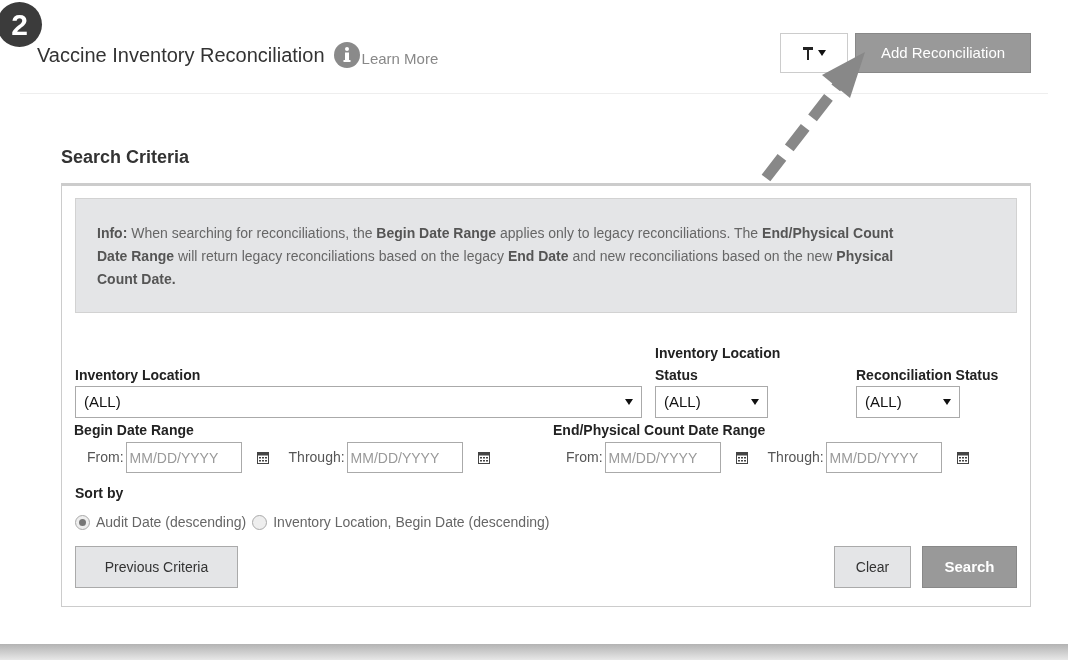 Image resolution: width=1068 pixels, height=660 pixels. Describe the element at coordinates (660, 430) in the screenshot. I see `field-label: End/Physical Count Date Range` at that location.